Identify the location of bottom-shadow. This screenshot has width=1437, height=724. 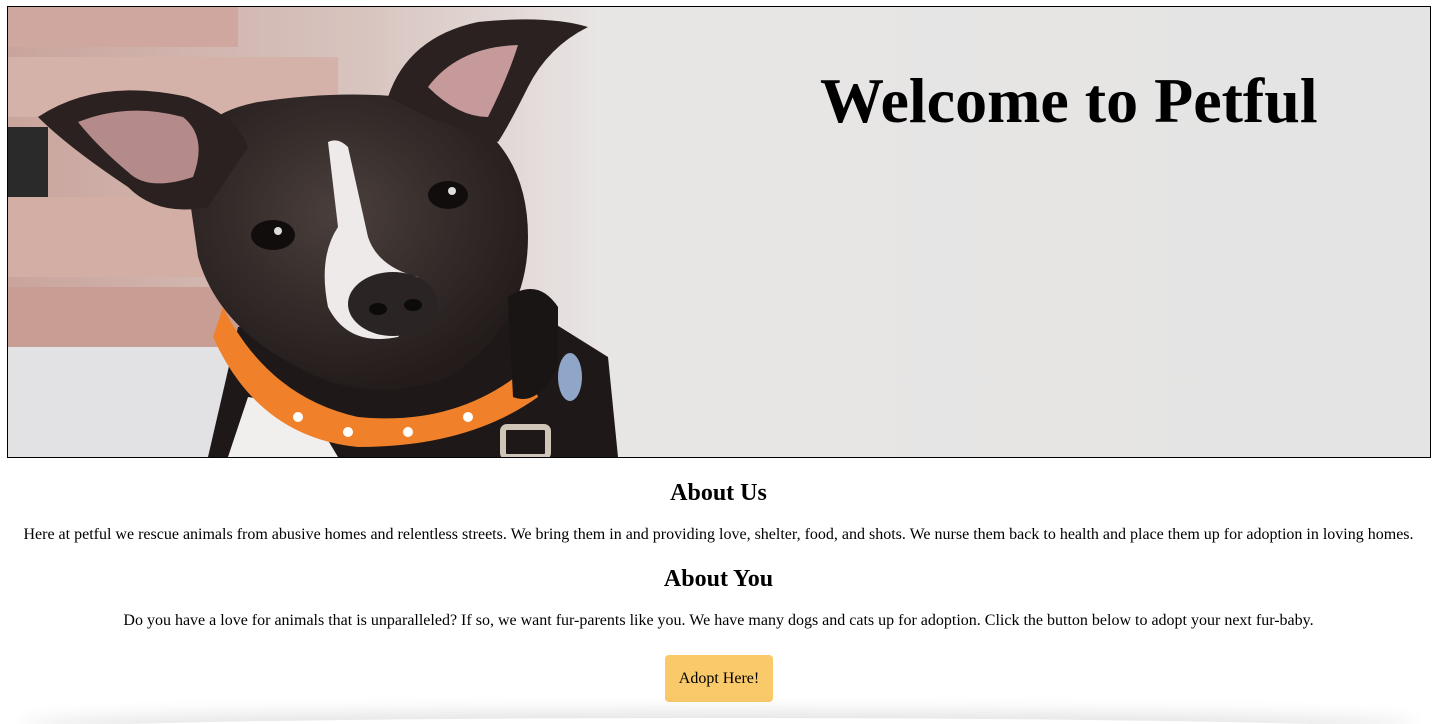
(718, 721).